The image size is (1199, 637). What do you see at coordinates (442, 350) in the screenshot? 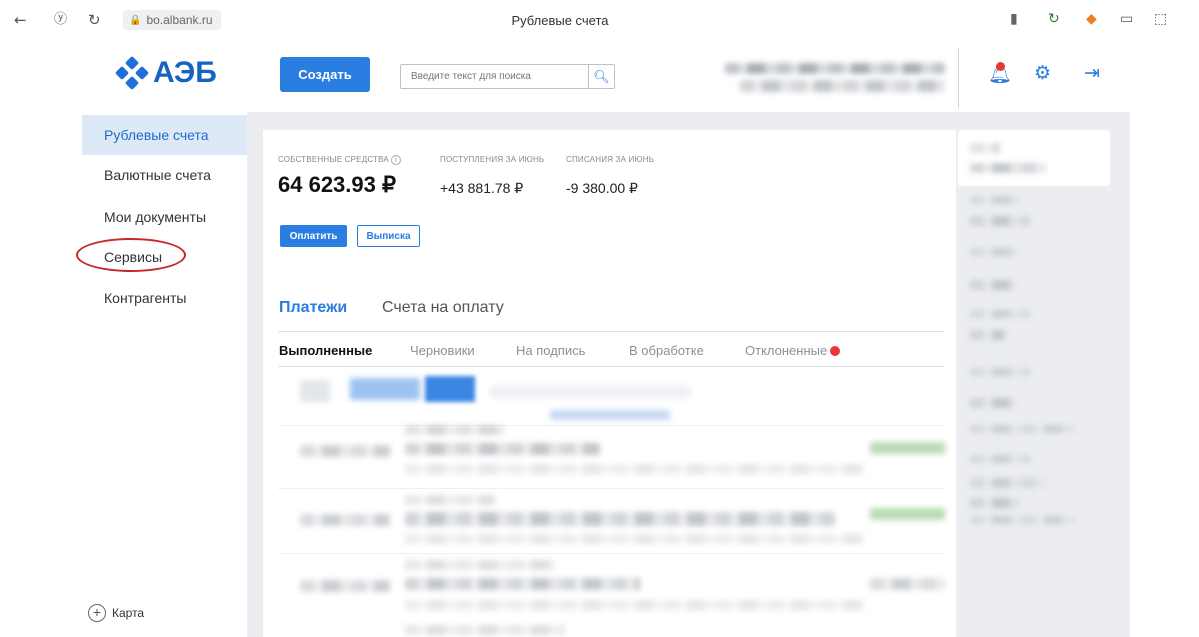
I see `tab-drafts: Черновики` at bounding box center [442, 350].